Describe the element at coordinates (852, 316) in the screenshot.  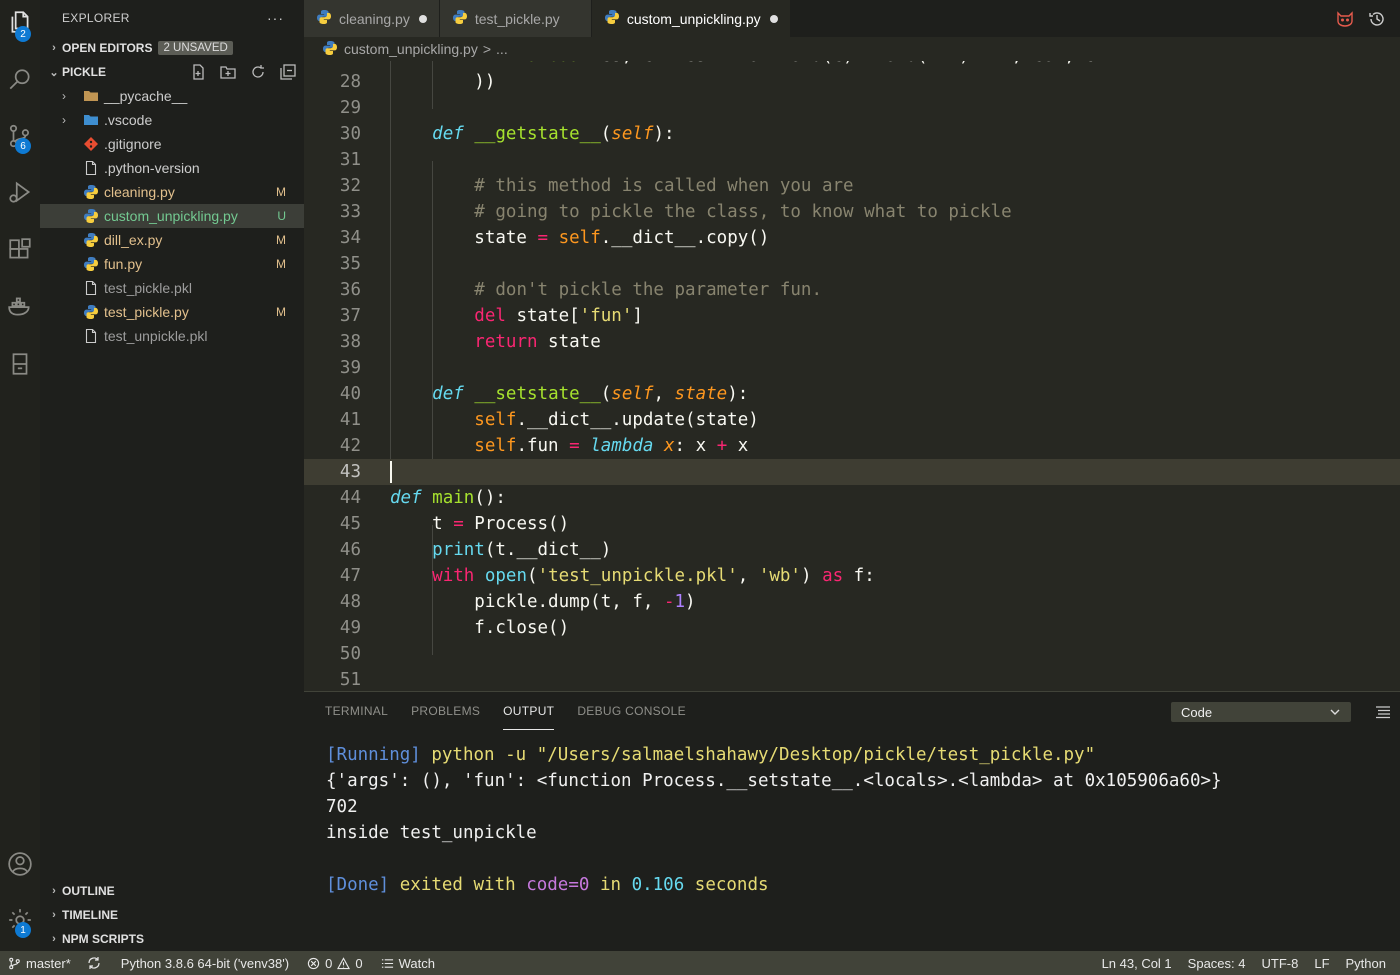
I see `code-line: 37 del state['fun']` at that location.